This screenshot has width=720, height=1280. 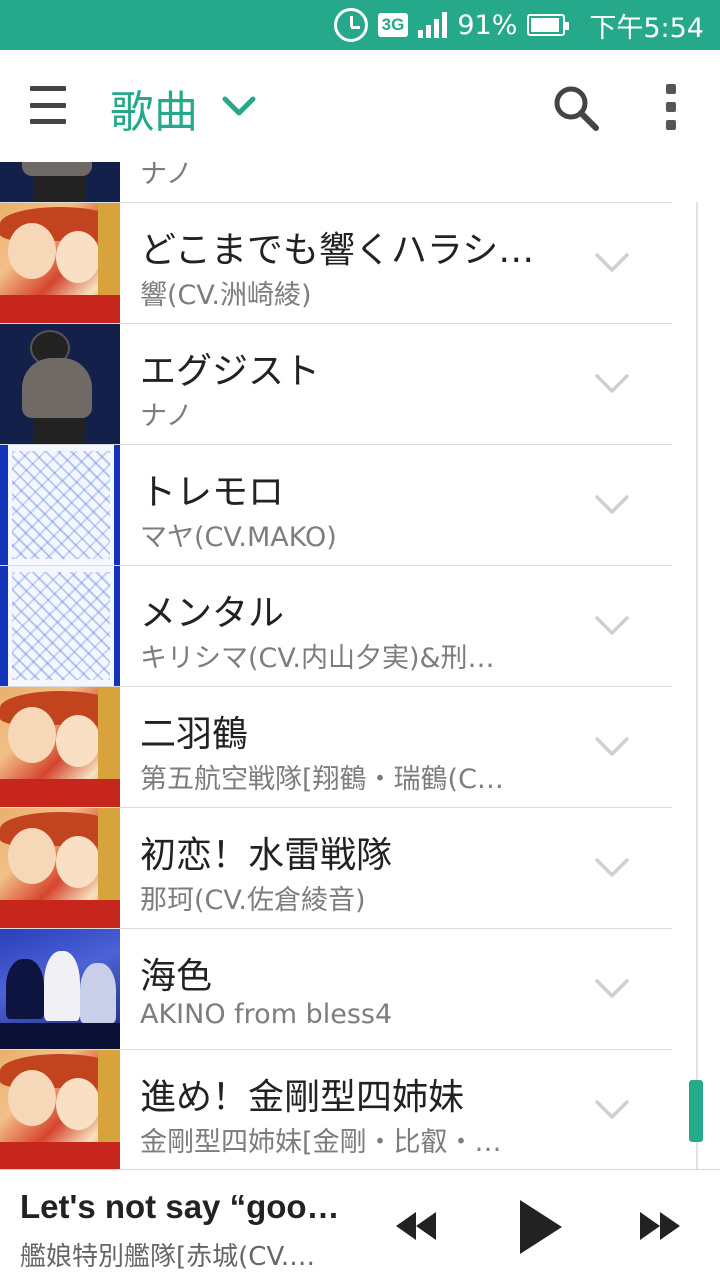 I want to click on battery-fill, so click(x=545, y=25).